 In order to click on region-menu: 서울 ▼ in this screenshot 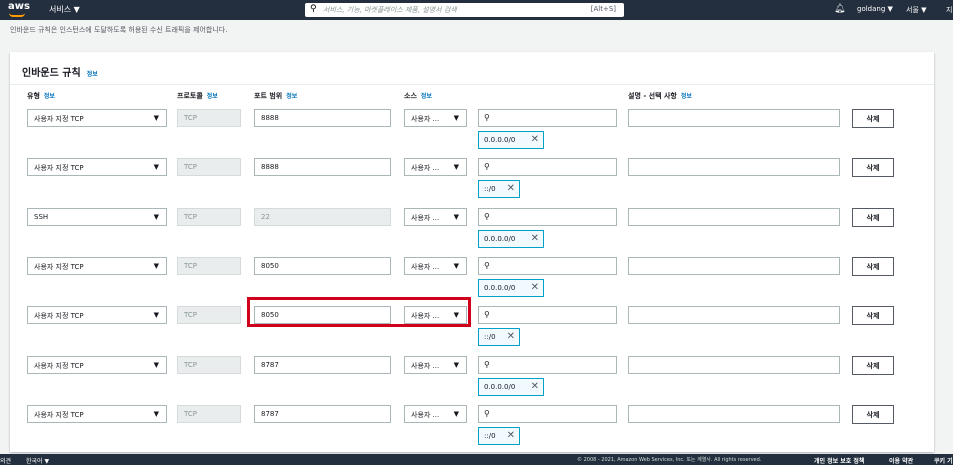, I will do `click(916, 10)`.